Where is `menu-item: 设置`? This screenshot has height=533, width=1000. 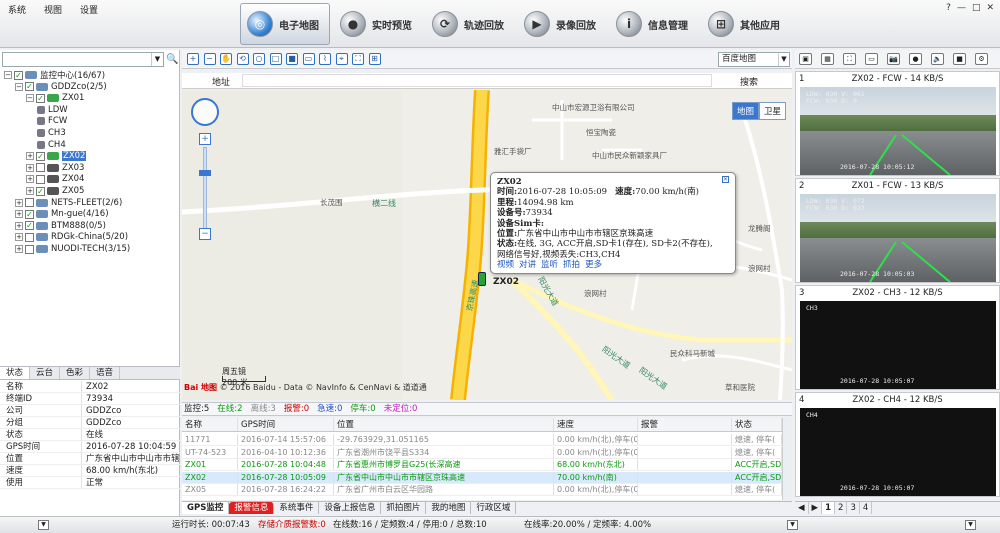 menu-item: 设置 is located at coordinates (89, 9).